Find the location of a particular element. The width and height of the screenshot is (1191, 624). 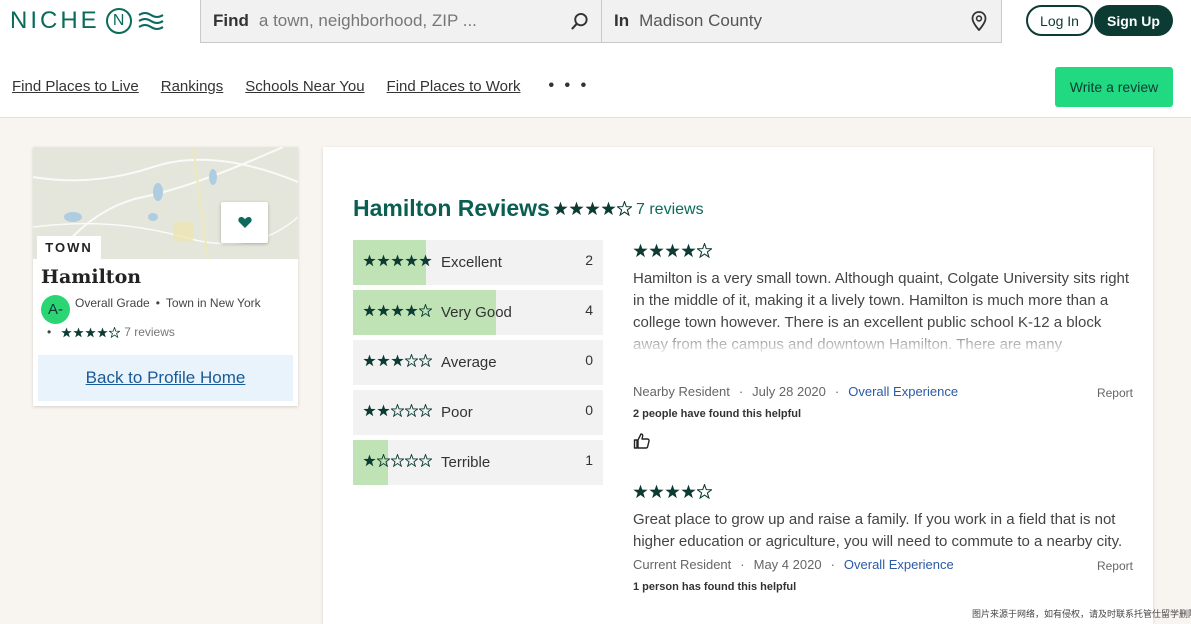

overall-star-rating is located at coordinates (592, 208).